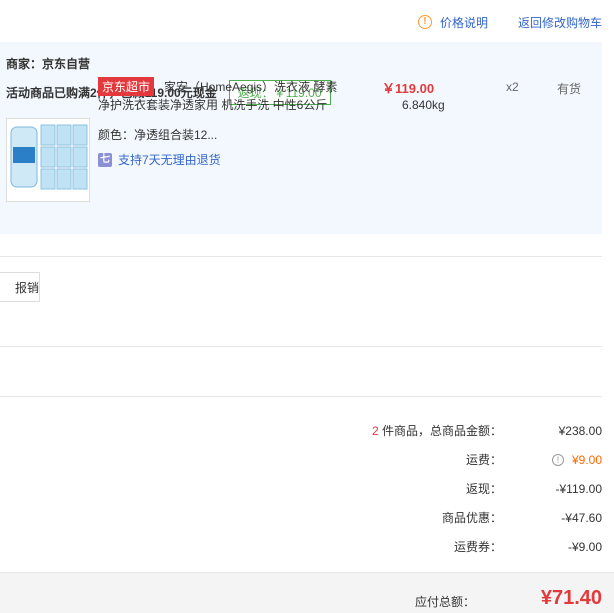 The width and height of the screenshot is (614, 613). Describe the element at coordinates (307, 592) in the screenshot. I see `total-footer` at that location.